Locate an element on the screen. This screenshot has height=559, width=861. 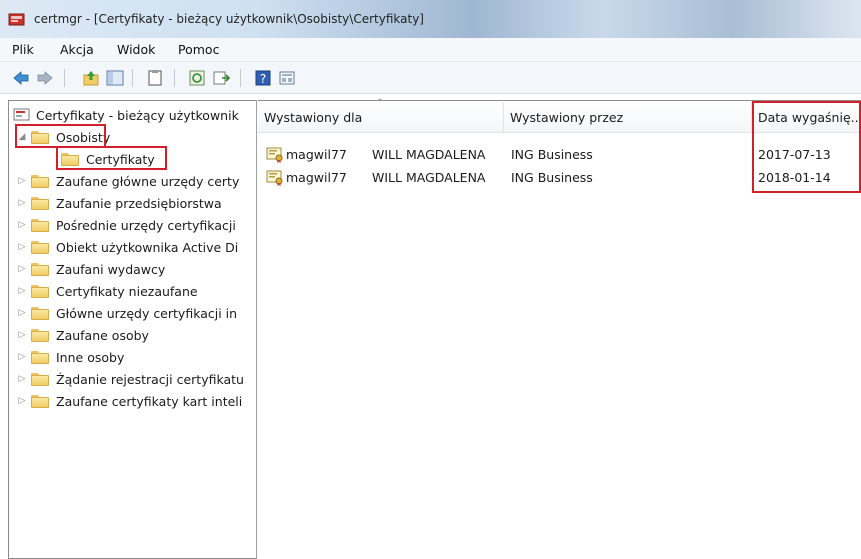
tree-item-zadanie-rejestracji: ▷ Żądanie rejestracji certyfikatu is located at coordinates (130, 379).